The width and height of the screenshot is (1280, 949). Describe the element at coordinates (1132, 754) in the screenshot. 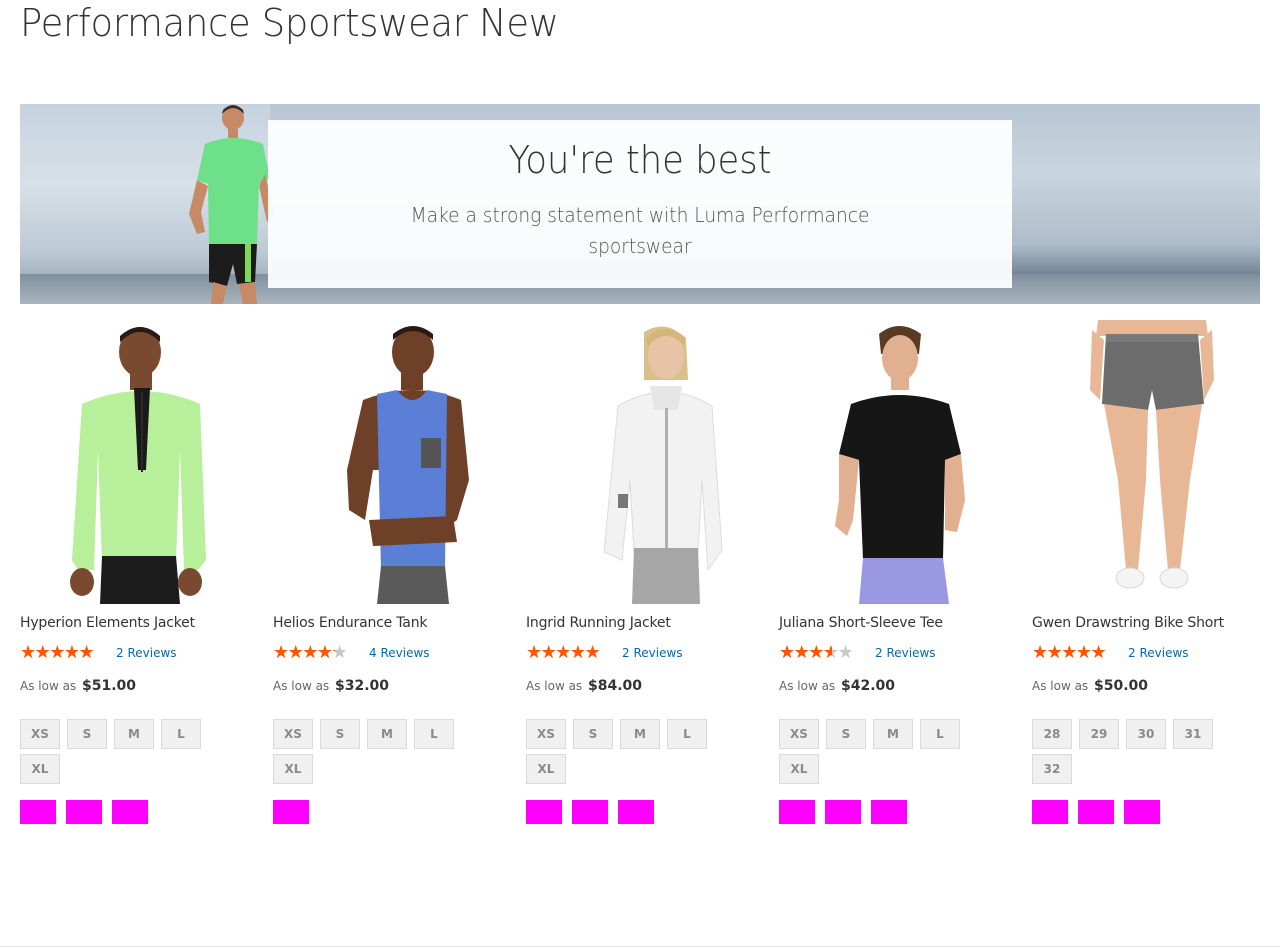

I see `size-options: 28 29 30 31 32` at that location.